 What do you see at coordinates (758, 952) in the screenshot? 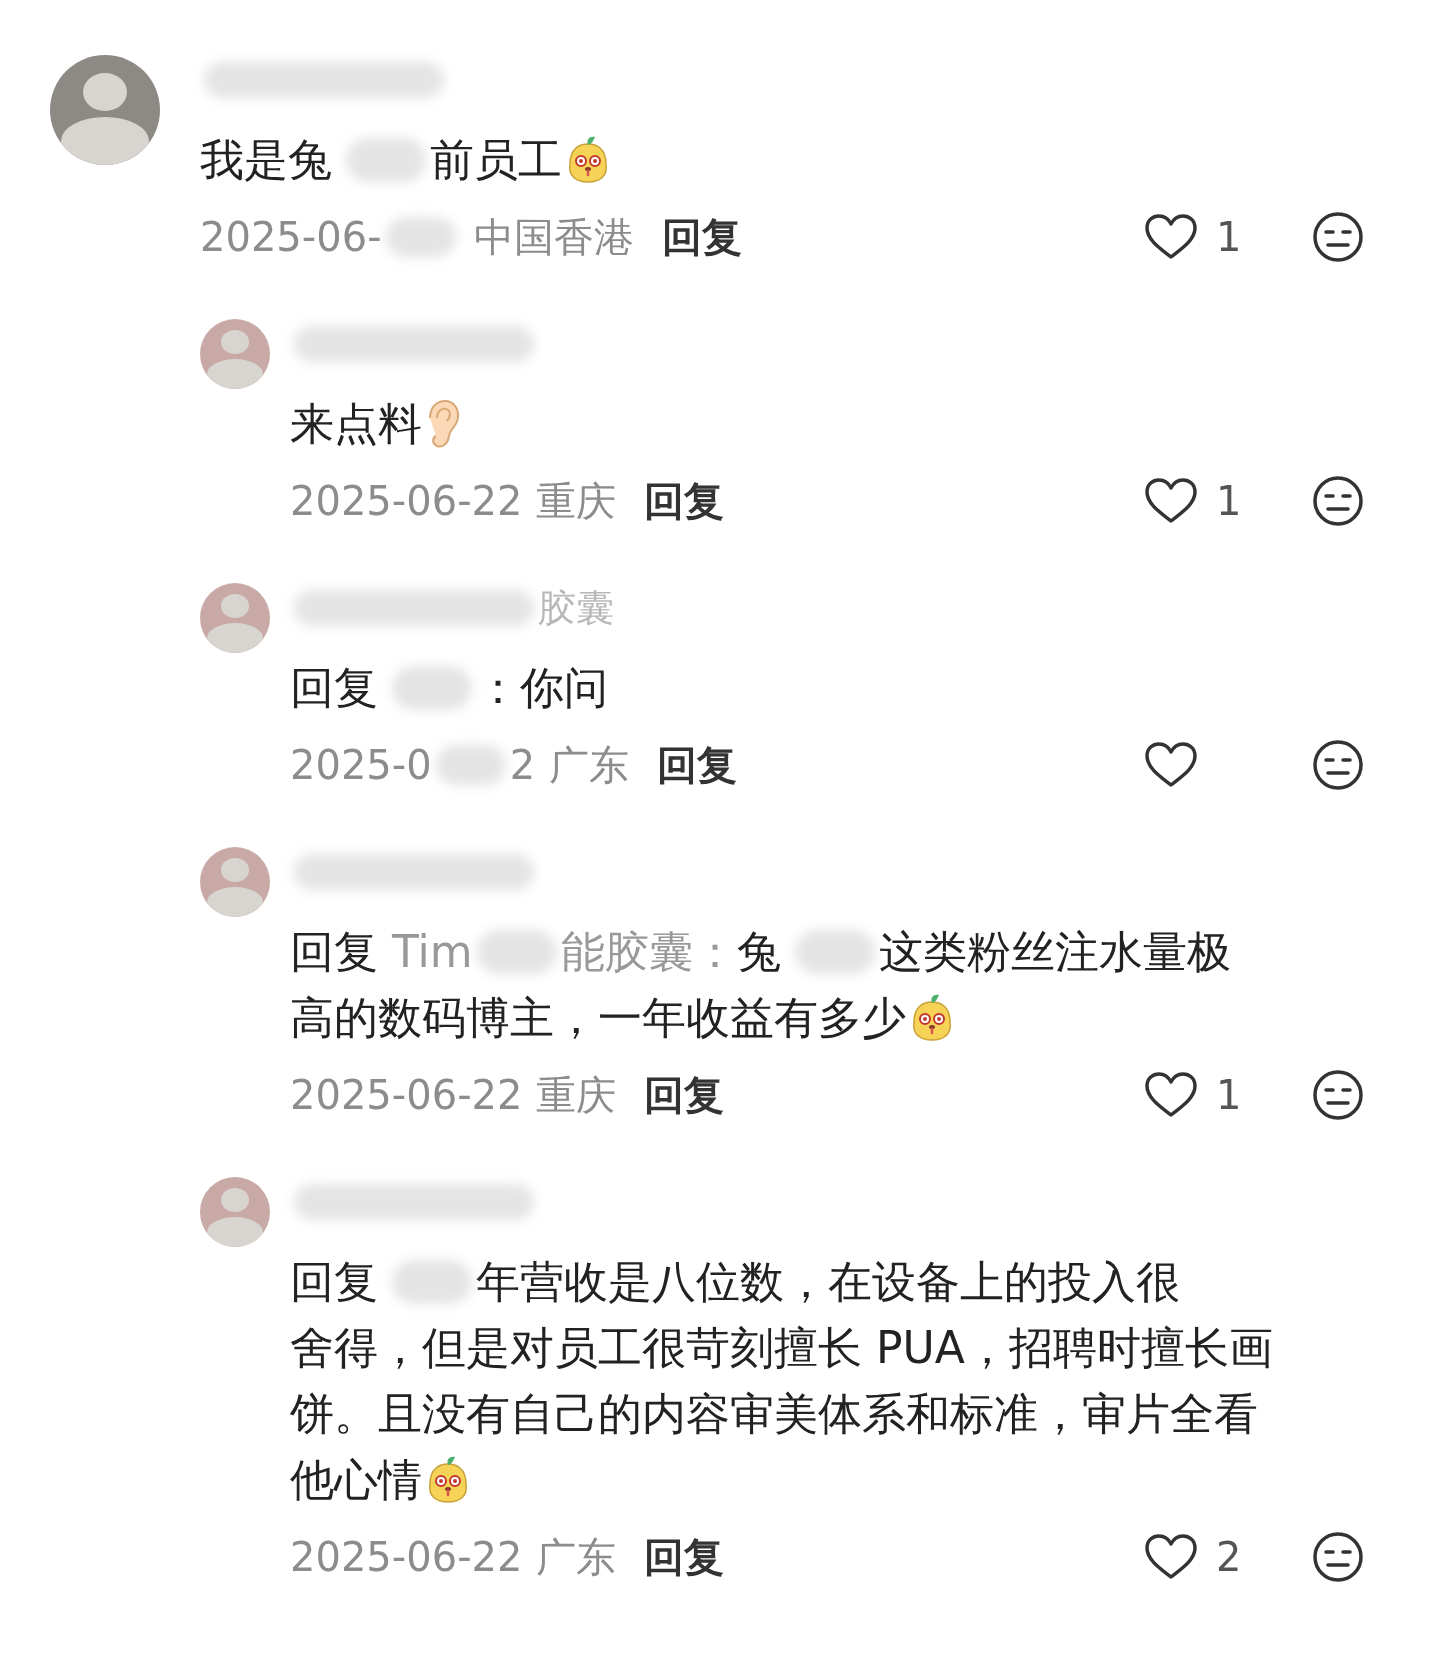
I see `comment-text: 兔` at bounding box center [758, 952].